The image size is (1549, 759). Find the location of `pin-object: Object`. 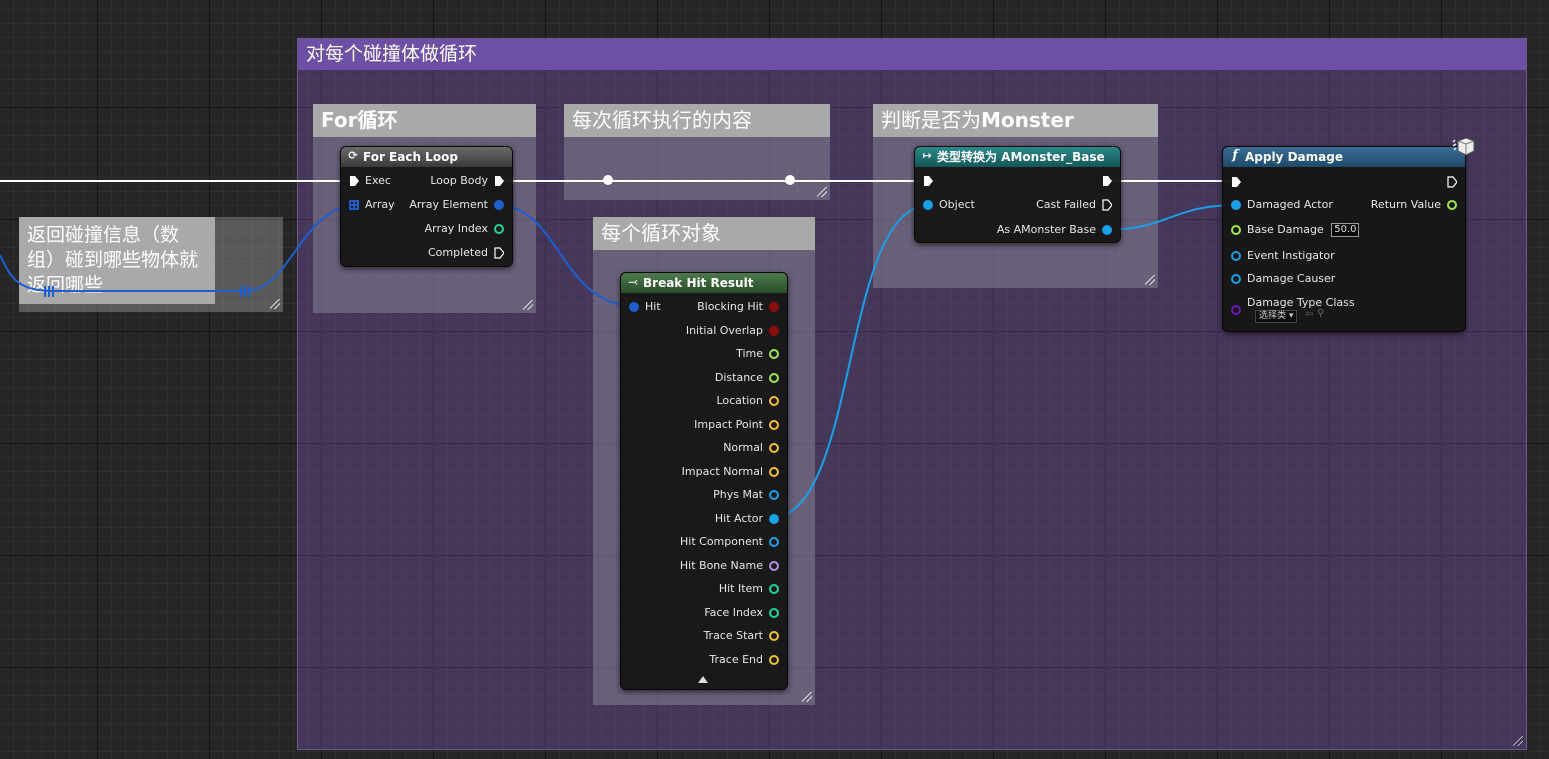

pin-object: Object is located at coordinates (947, 205).